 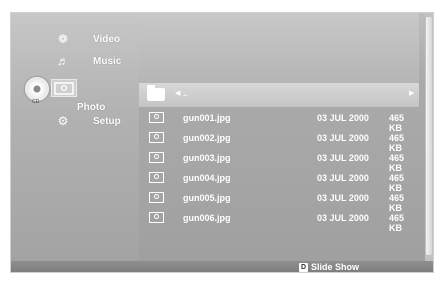 What do you see at coordinates (279, 201) in the screenshot?
I see `file-row: gun005.jpg 03 JUL 2000 465 KB` at bounding box center [279, 201].